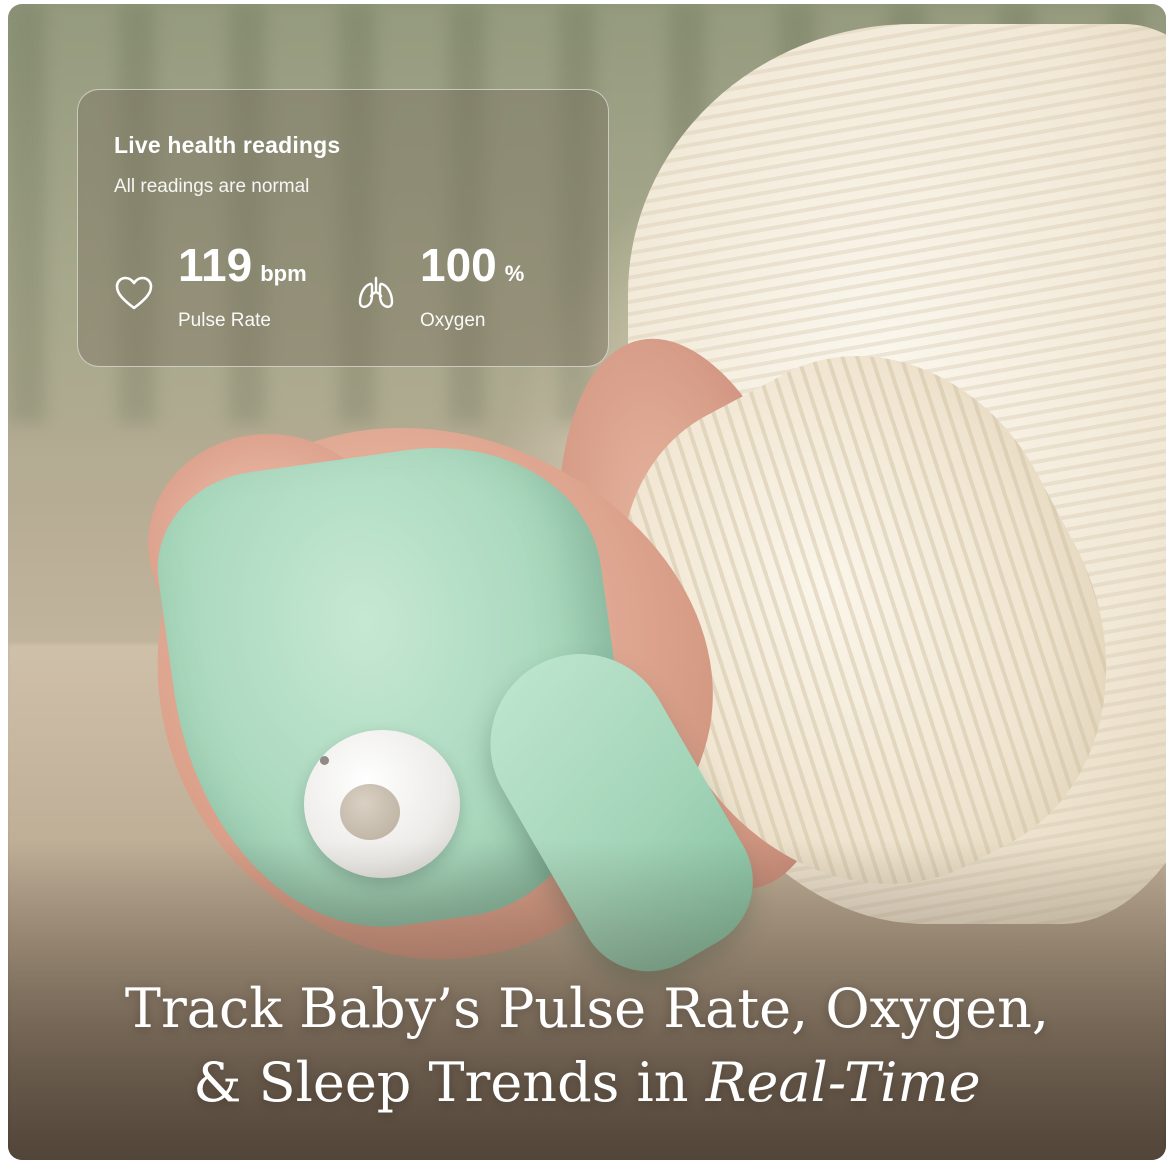  Describe the element at coordinates (449, 1082) in the screenshot. I see `headline-line-2-text: & Sleep Trends in` at that location.